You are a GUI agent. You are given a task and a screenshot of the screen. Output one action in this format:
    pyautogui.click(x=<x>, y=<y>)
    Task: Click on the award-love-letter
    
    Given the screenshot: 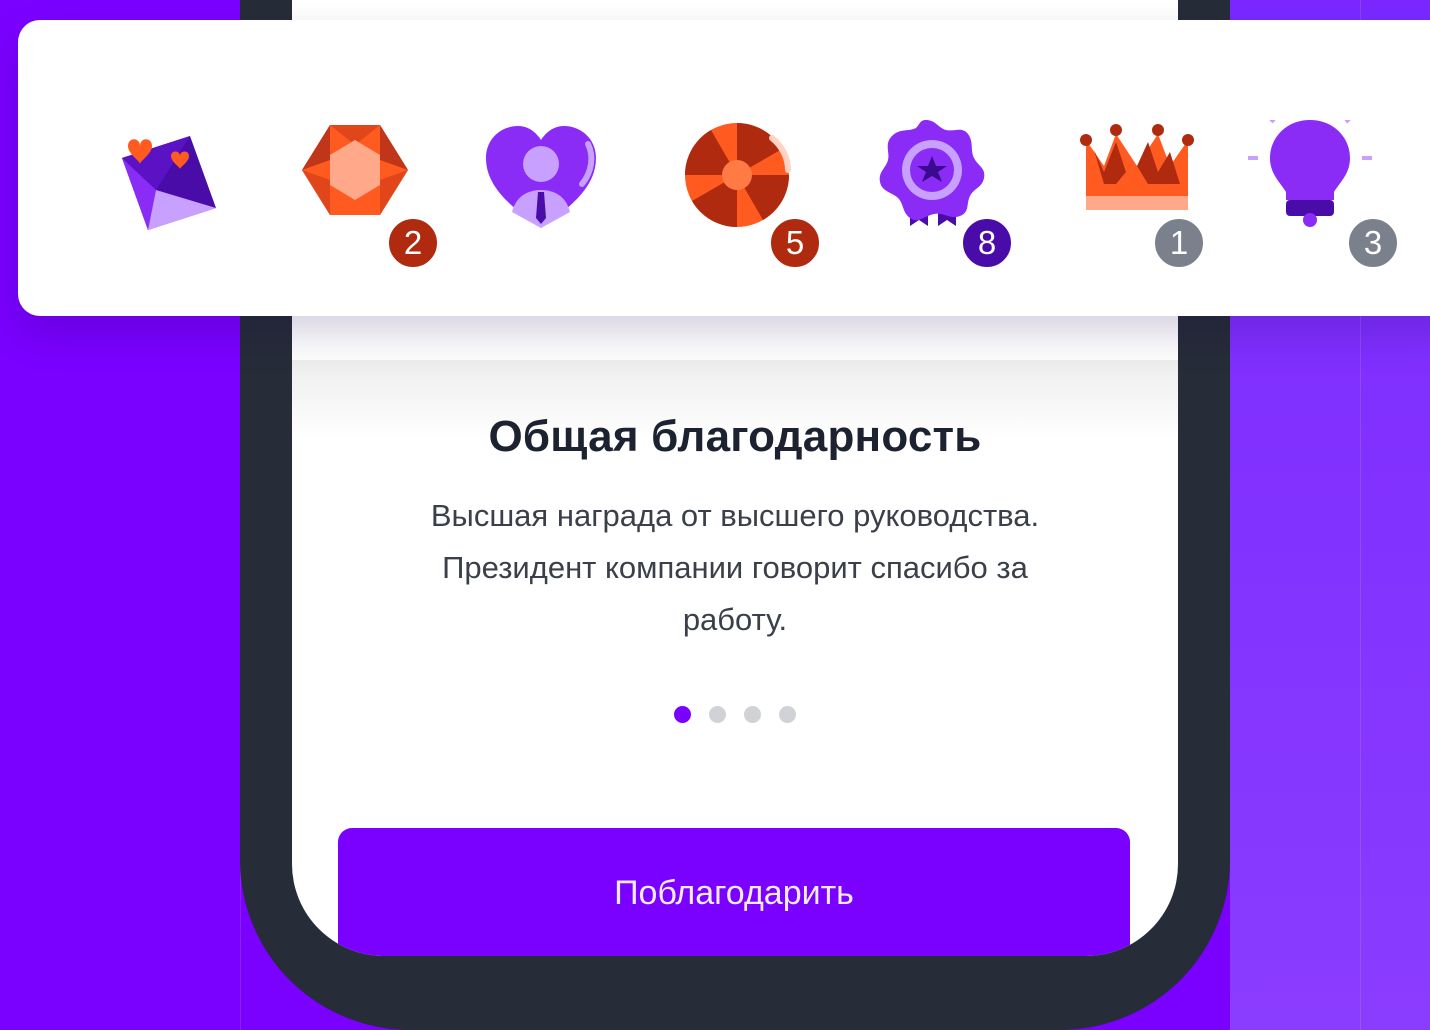 What is the action you would take?
    pyautogui.click(x=163, y=185)
    